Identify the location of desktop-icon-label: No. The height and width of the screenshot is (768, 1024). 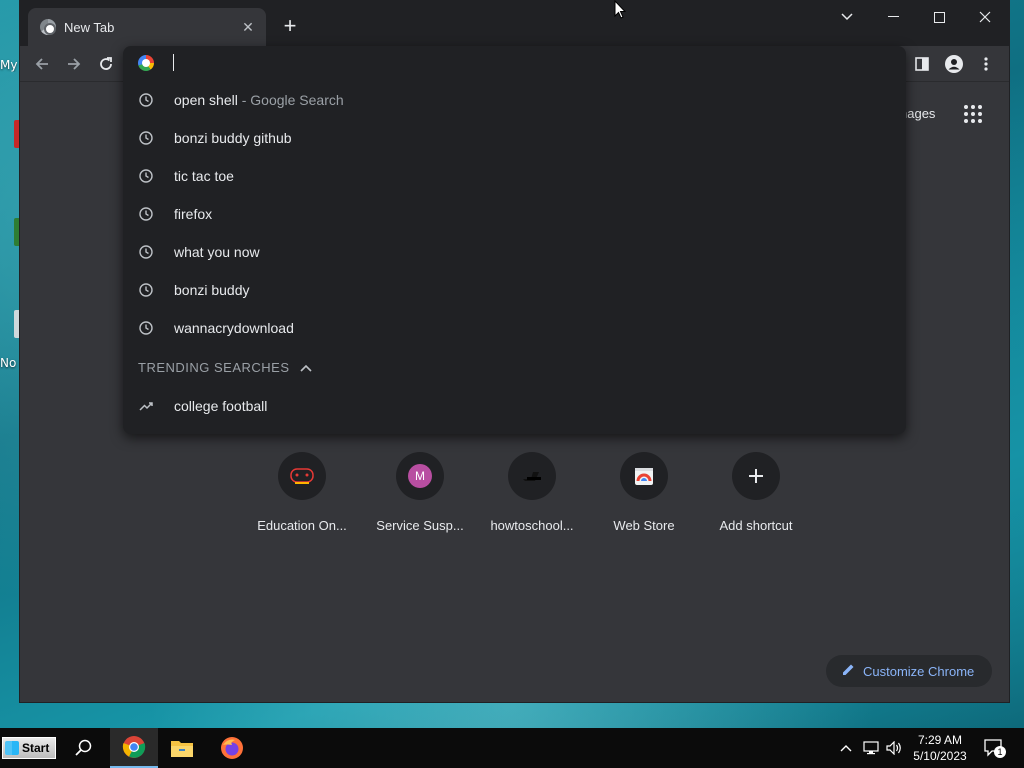
(11, 363).